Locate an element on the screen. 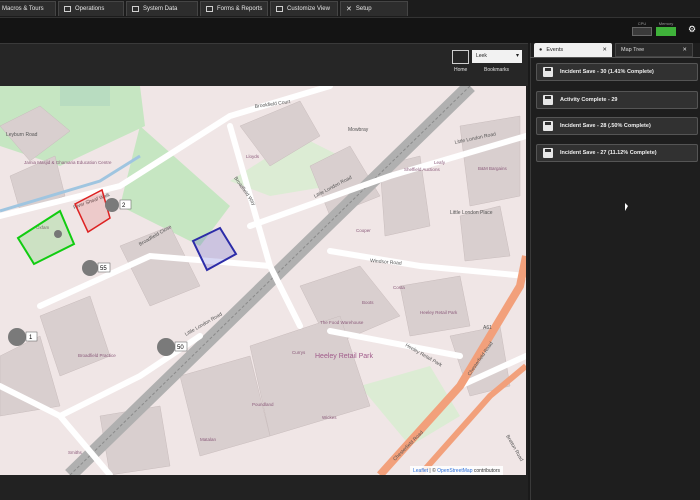 The width and height of the screenshot is (700, 500). place-label: Wickes is located at coordinates (329, 417).